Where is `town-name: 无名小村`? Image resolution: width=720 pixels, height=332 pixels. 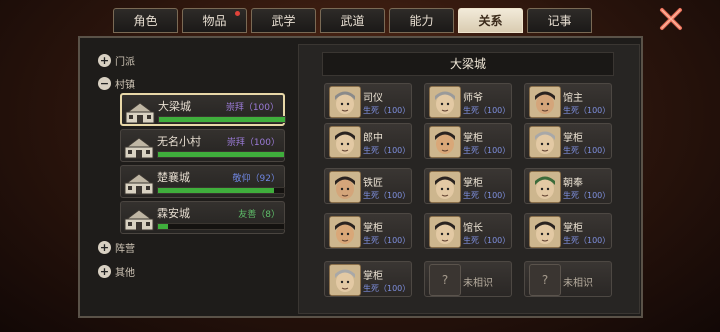
town-name: 无名小村 is located at coordinates (179, 141).